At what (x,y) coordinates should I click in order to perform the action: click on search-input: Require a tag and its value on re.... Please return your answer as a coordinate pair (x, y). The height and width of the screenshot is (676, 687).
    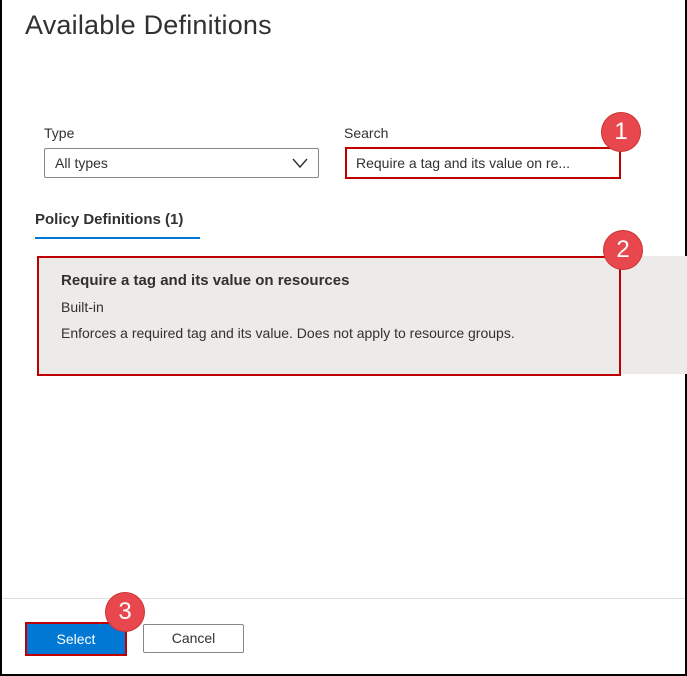
    Looking at the image, I should click on (483, 163).